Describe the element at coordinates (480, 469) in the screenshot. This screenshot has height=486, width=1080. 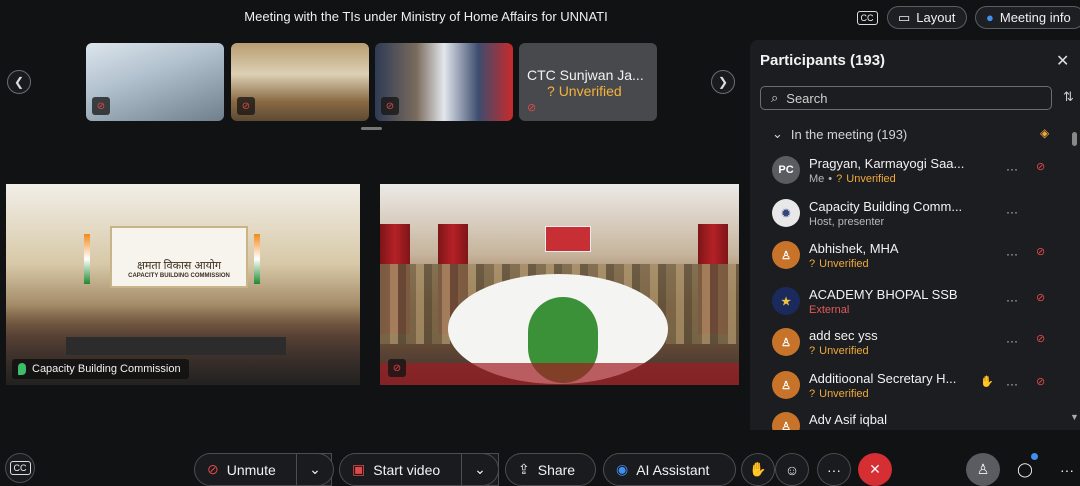
I see `video-options-button: ⌄` at that location.